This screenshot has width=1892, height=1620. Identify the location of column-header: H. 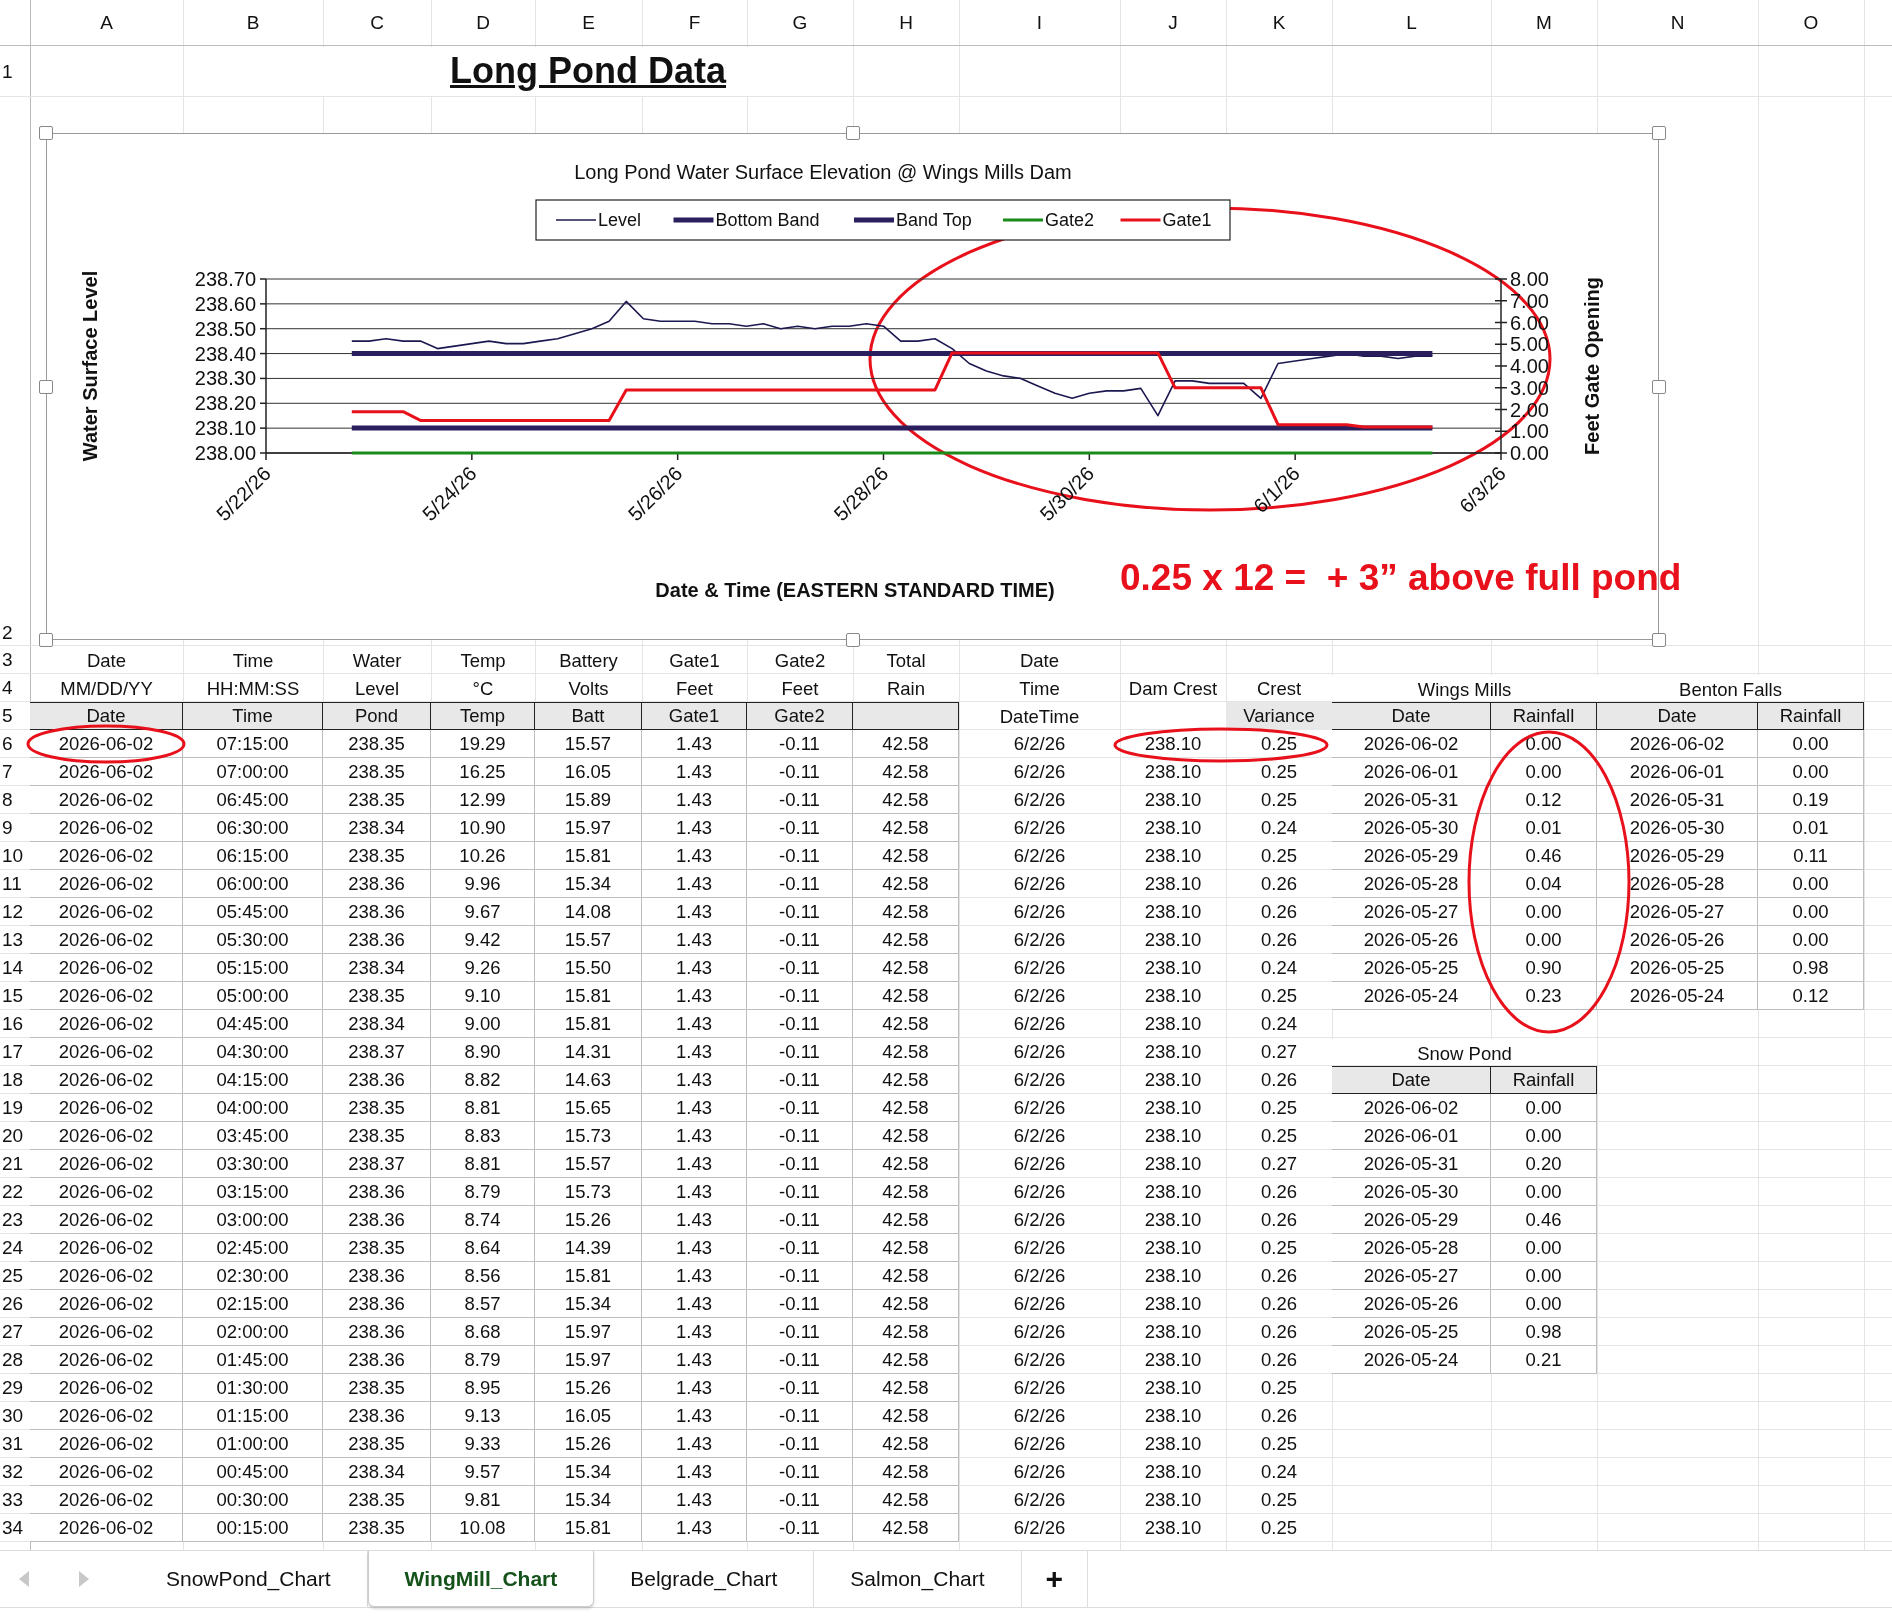
(906, 23).